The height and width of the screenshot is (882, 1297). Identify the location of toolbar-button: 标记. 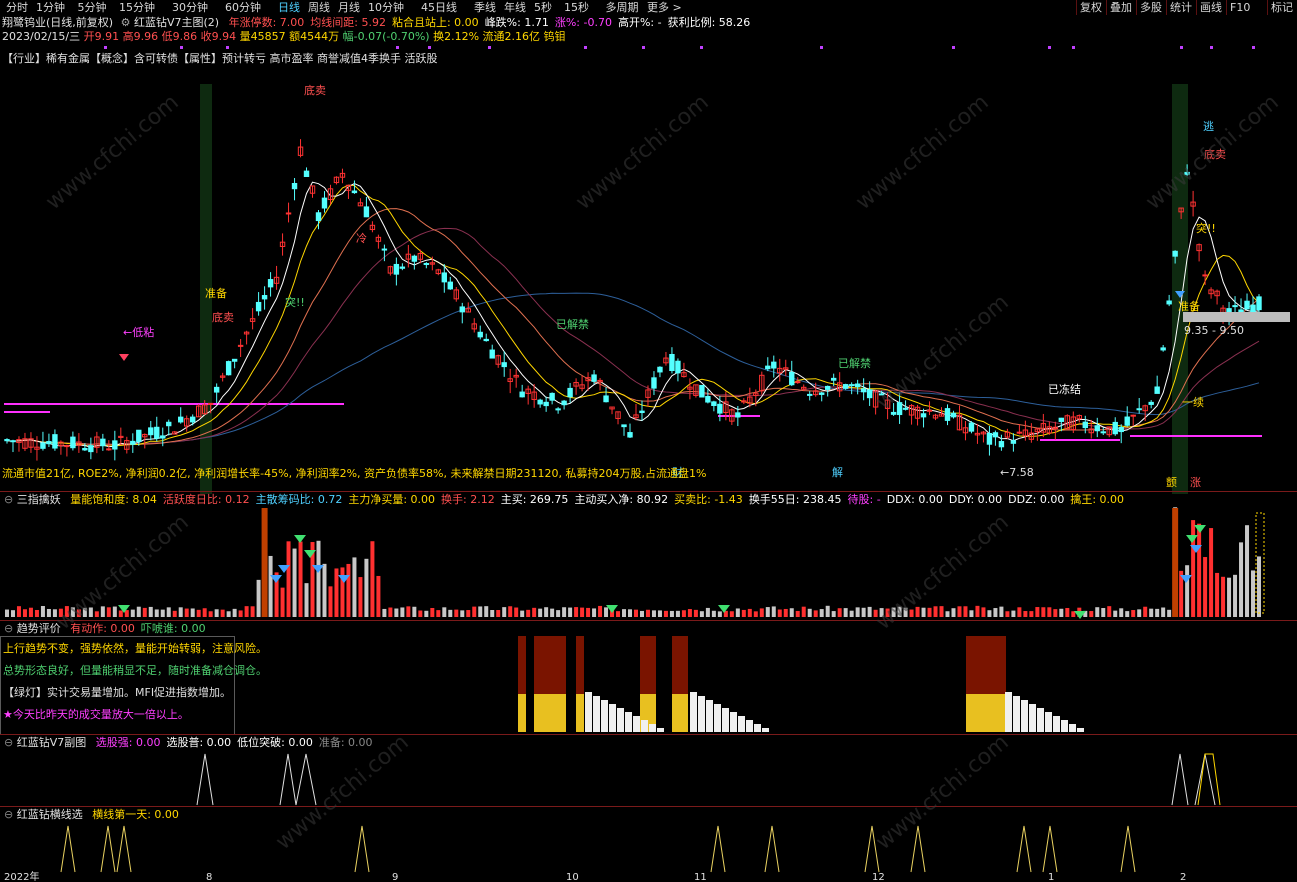
(1282, 7).